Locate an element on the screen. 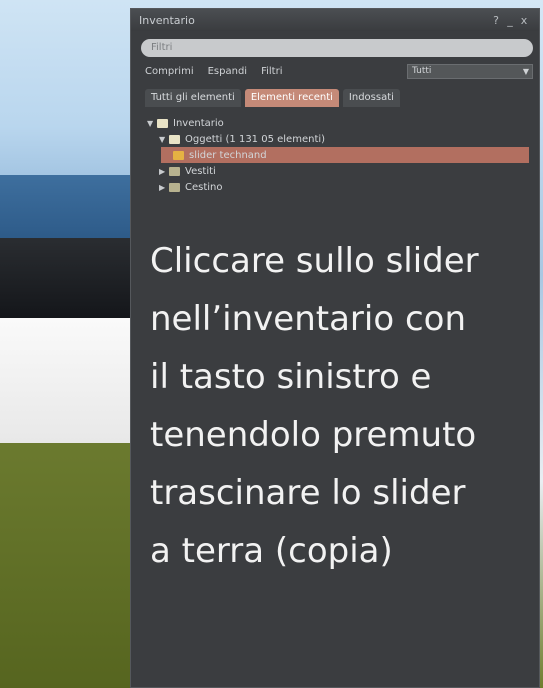 Image resolution: width=543 pixels, height=688 pixels. tree-row-clothing: ▶ Vestiti is located at coordinates (335, 171).